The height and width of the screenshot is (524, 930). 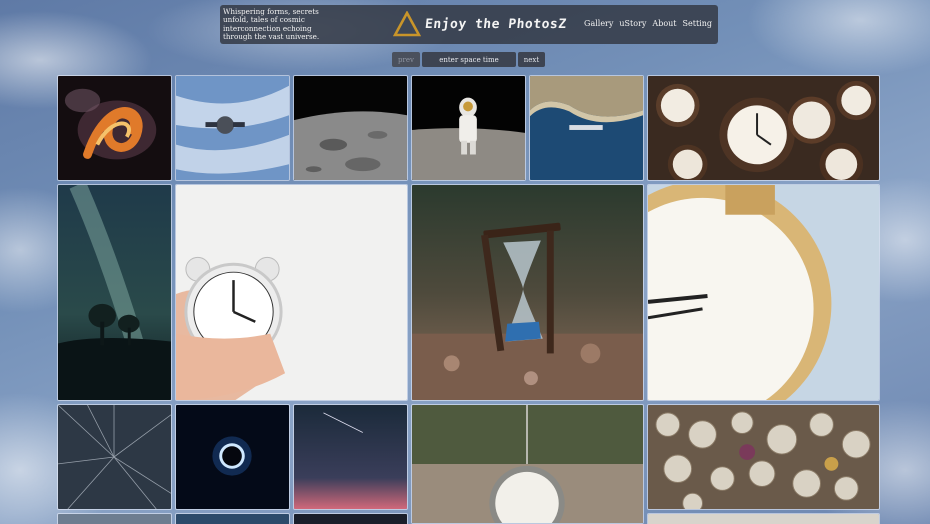 What do you see at coordinates (350, 457) in the screenshot?
I see `photo-night-sky-horizon` at bounding box center [350, 457].